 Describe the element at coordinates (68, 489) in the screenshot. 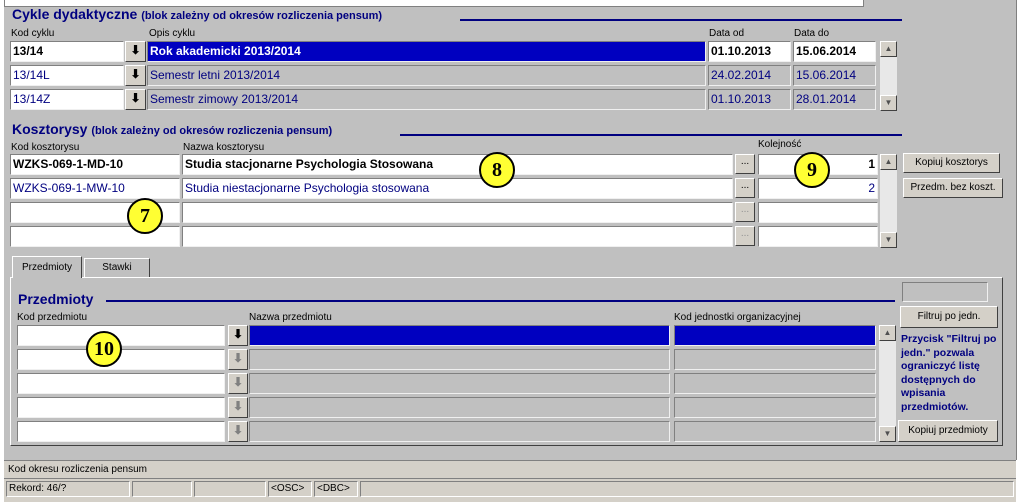

I see `status-record-count: Rekord: 46/?` at that location.